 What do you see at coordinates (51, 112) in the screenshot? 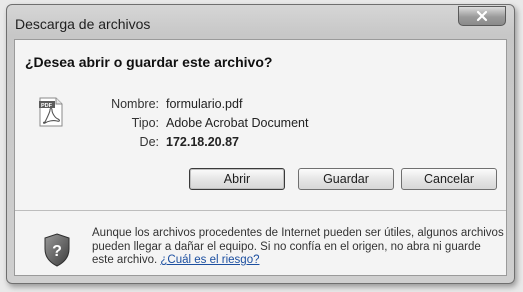
I see `pdf-file-icon: PDF` at bounding box center [51, 112].